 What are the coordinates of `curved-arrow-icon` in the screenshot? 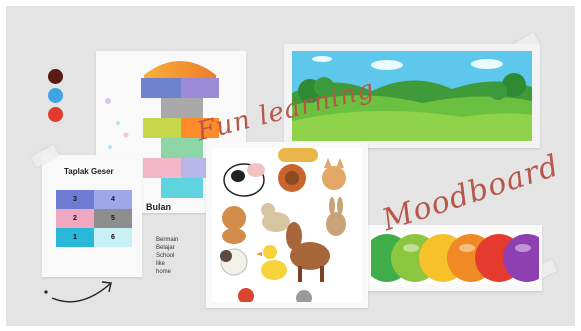 It's located at (78, 292).